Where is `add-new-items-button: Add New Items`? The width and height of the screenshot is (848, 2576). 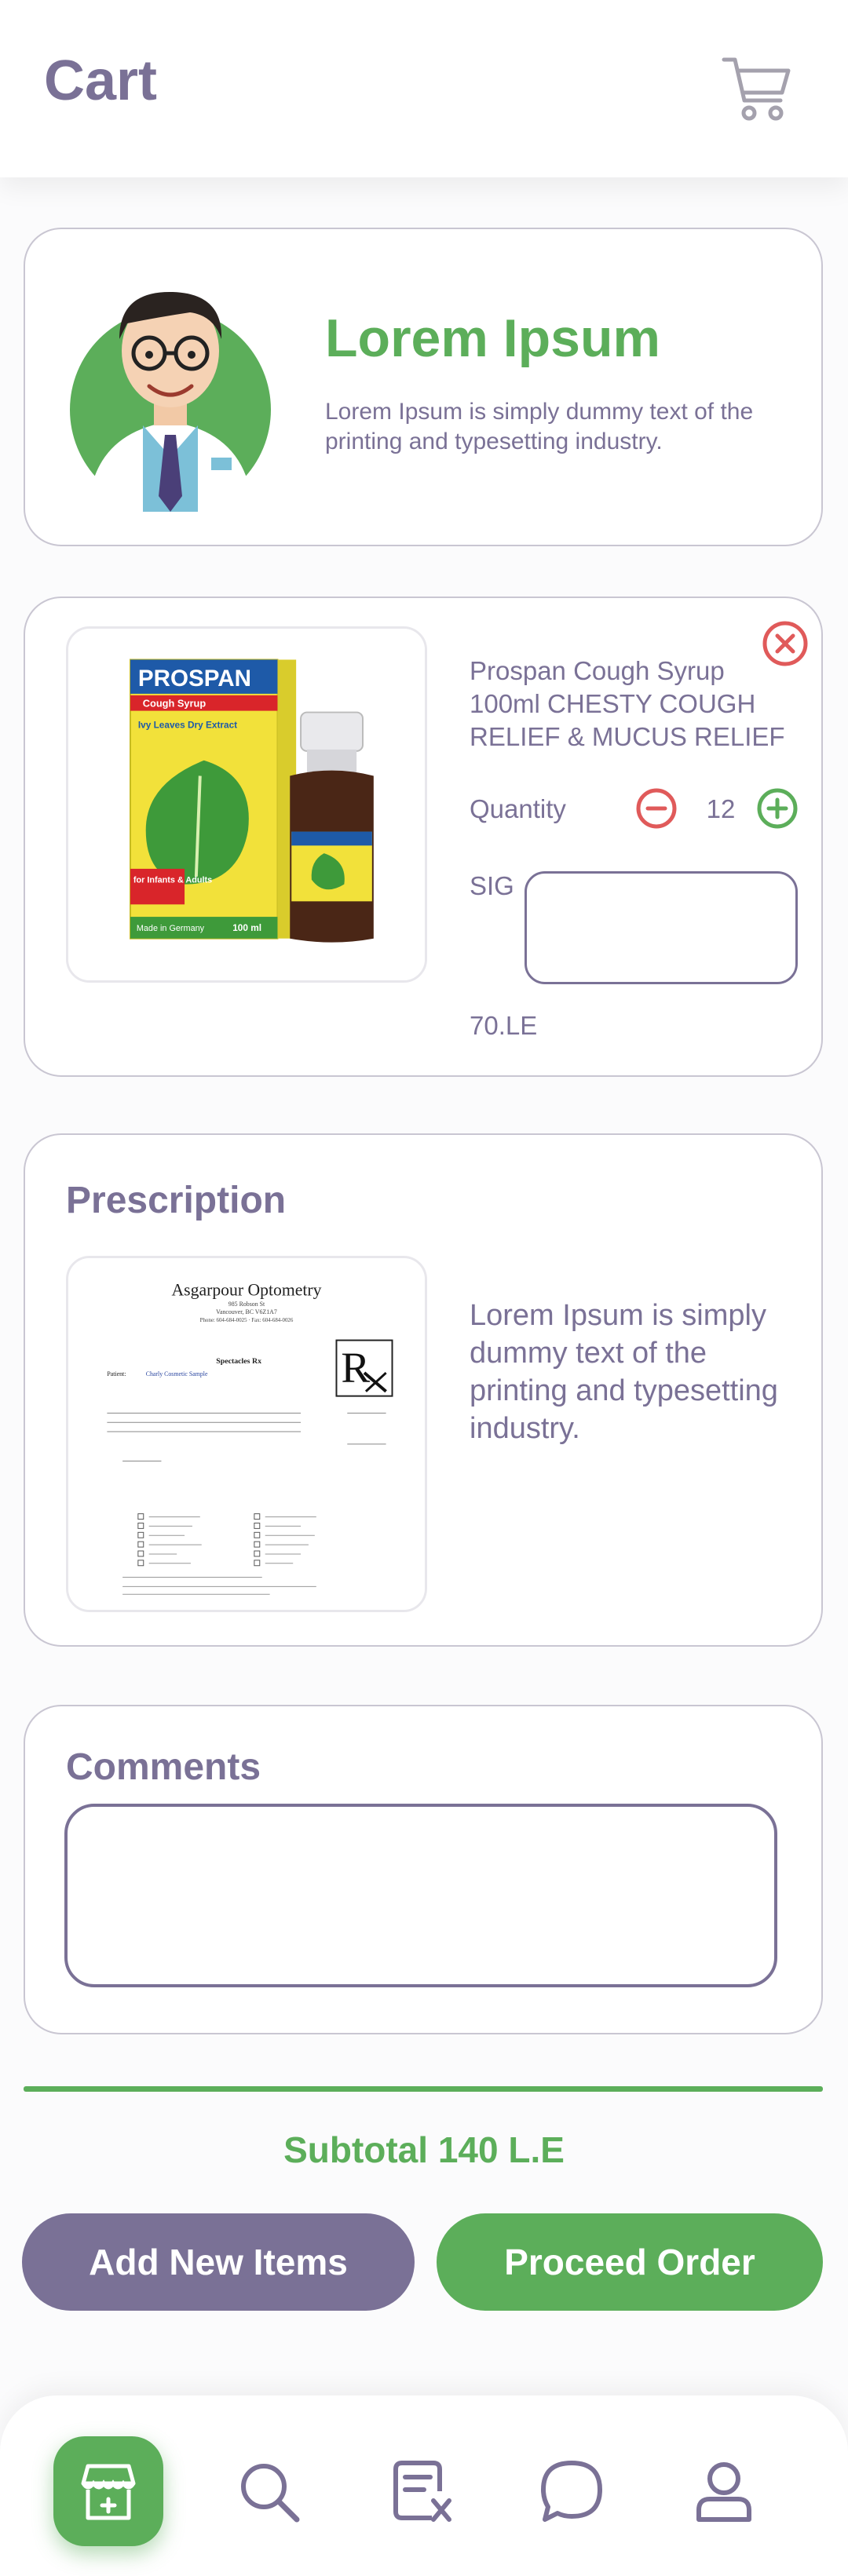
add-new-items-button: Add New Items is located at coordinates (218, 2262).